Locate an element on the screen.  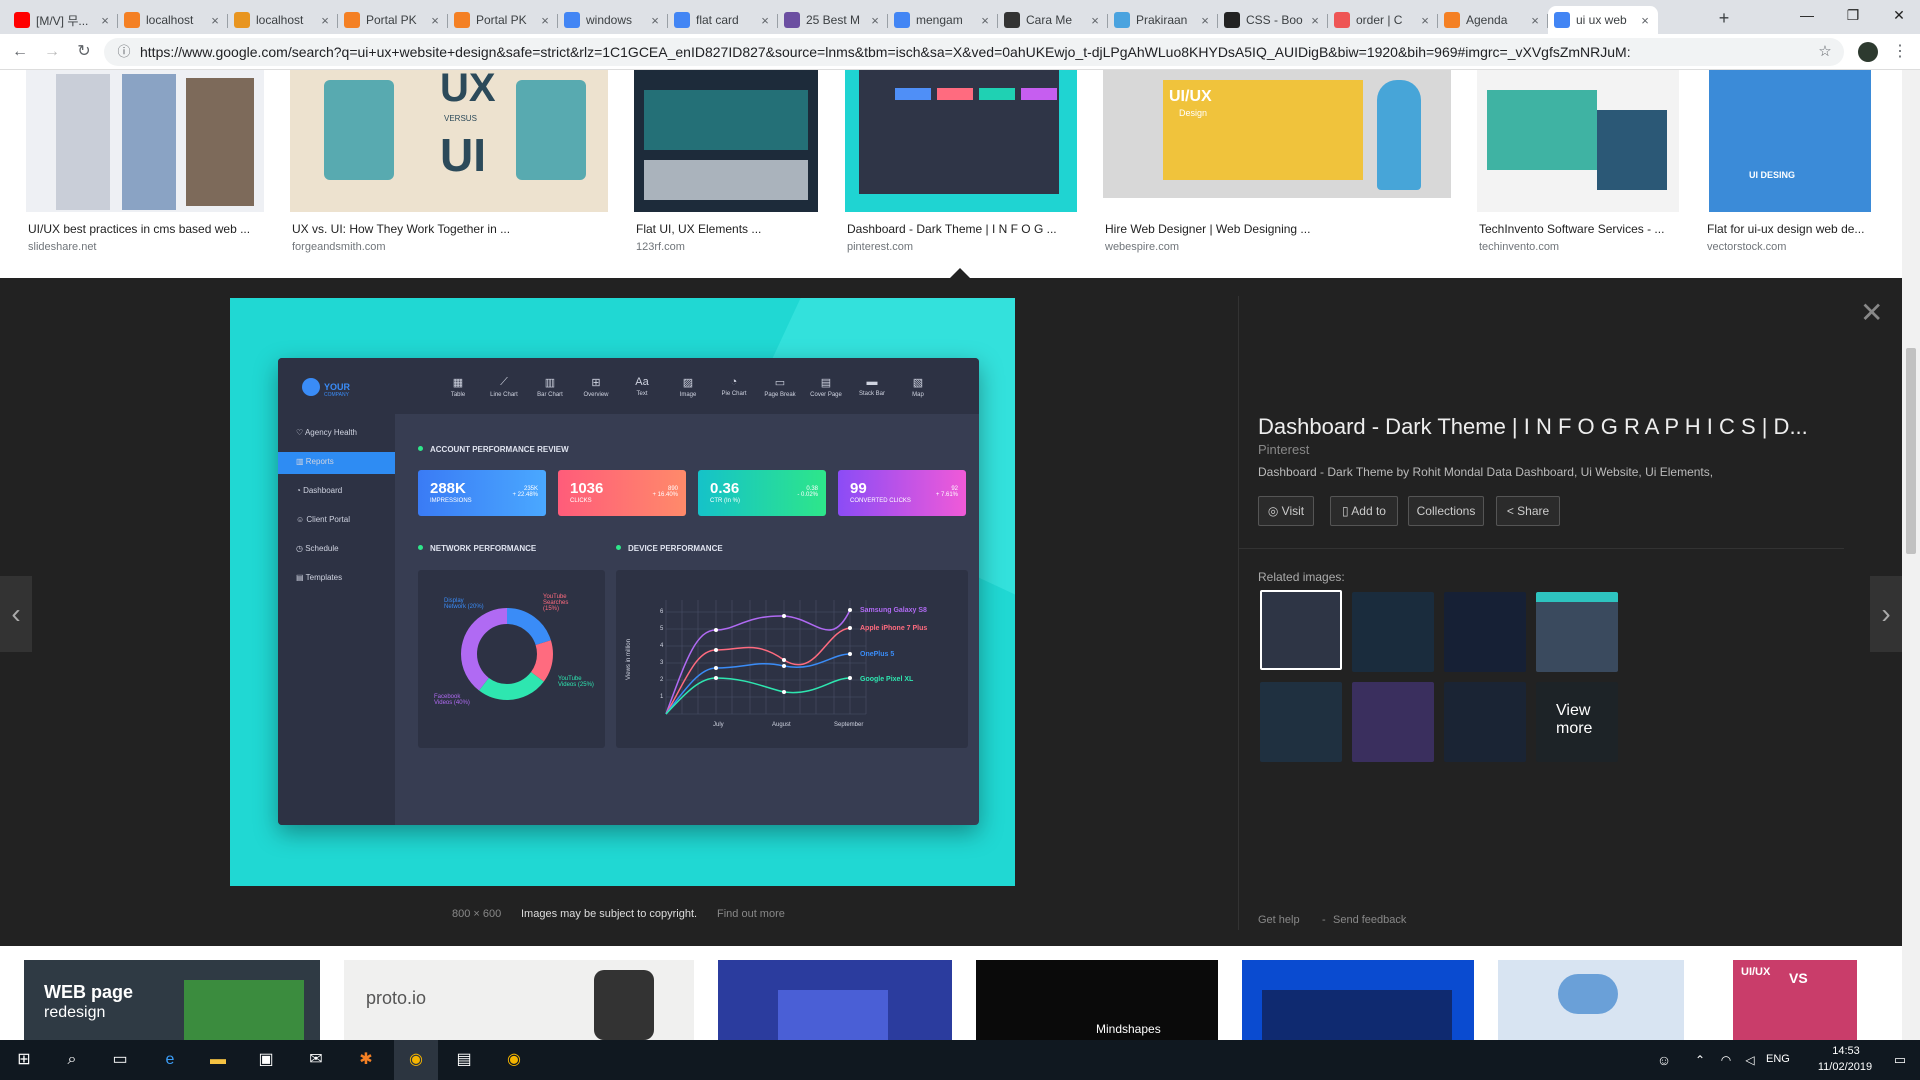
find-out-more-link: Find out more is located at coordinates (751, 914).